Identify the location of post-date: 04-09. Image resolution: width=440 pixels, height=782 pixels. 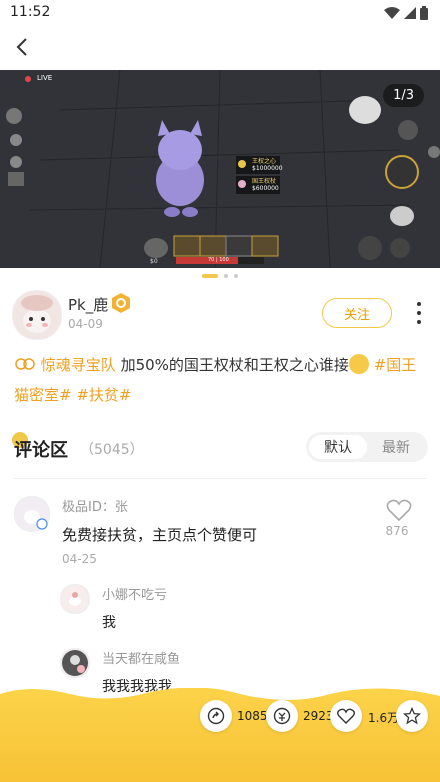
(85, 324).